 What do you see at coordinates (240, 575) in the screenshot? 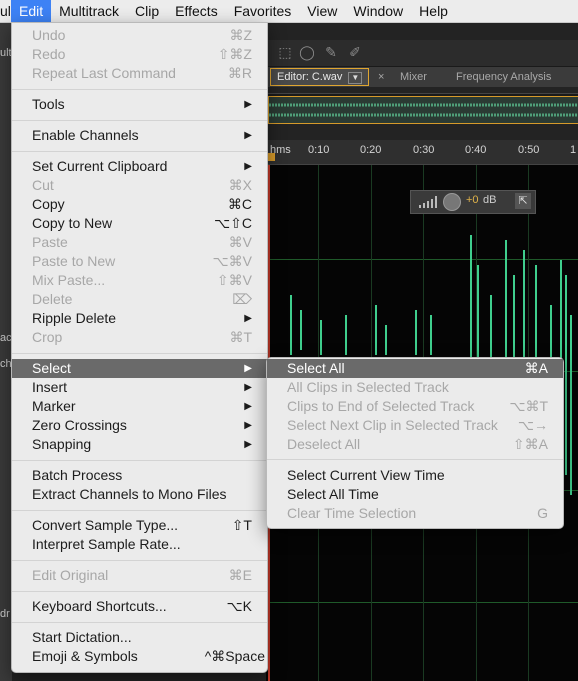
I see `shortcut-label: ⌘E` at bounding box center [240, 575].